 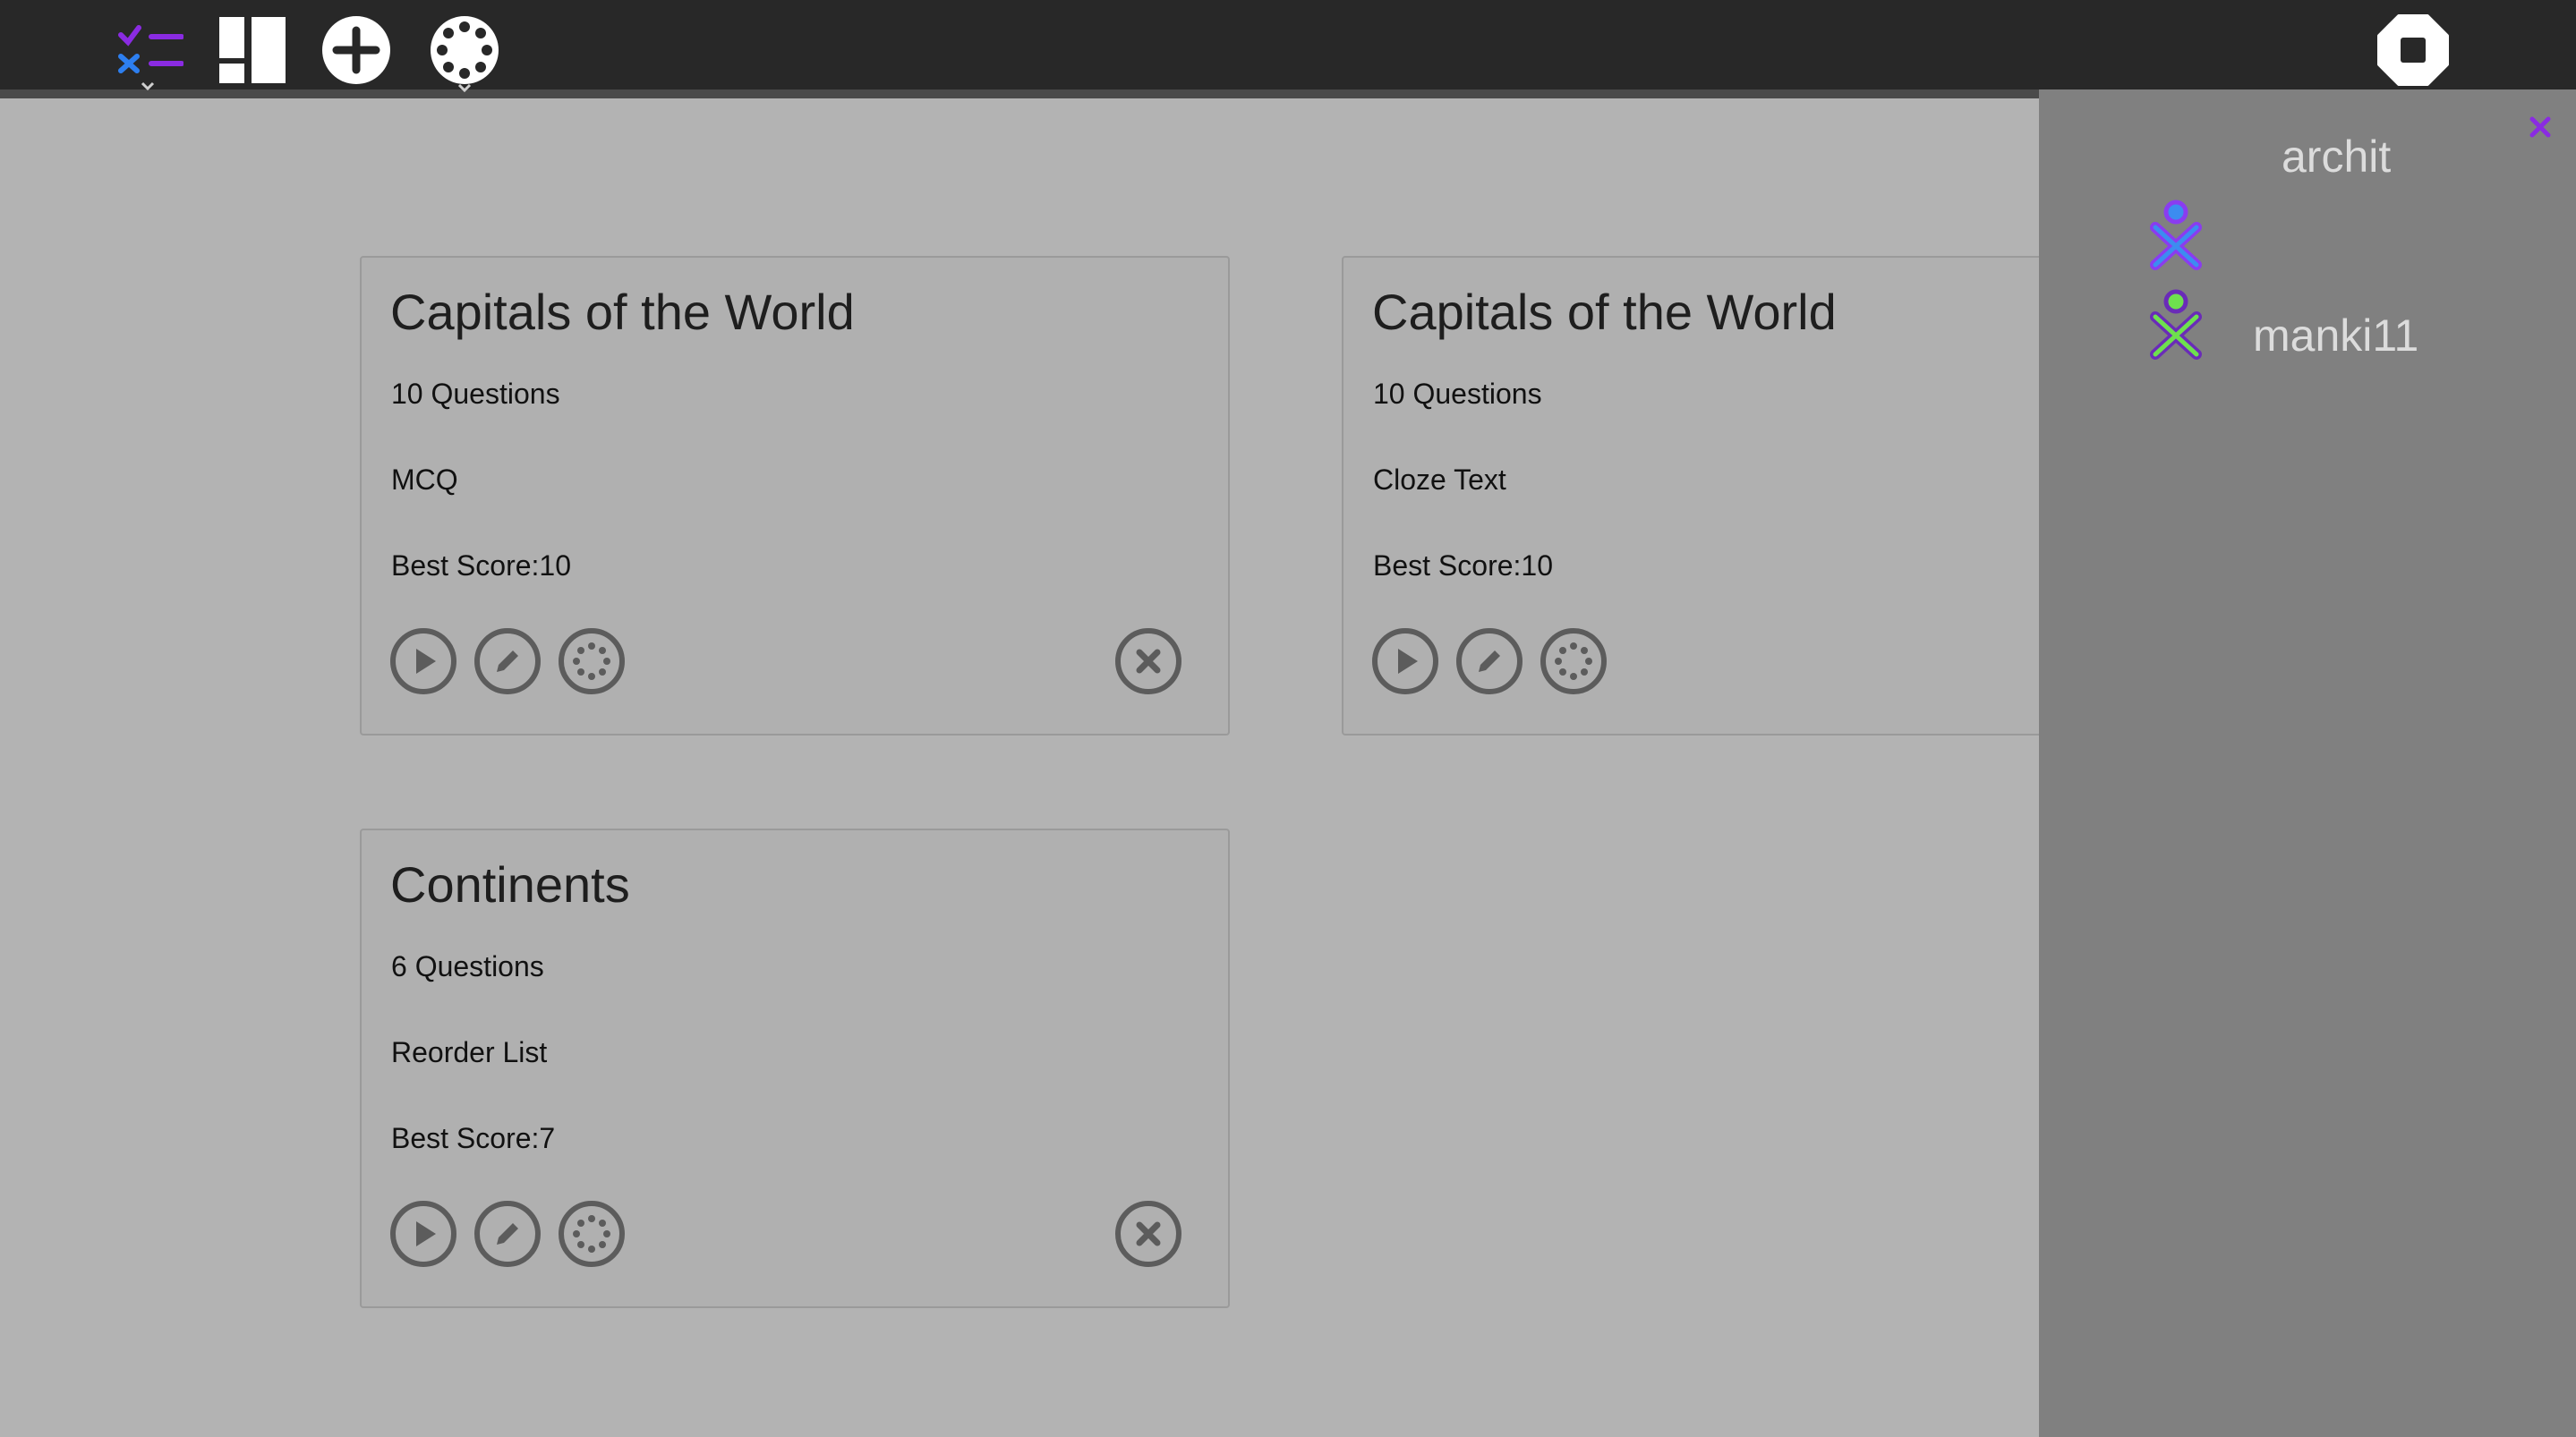 What do you see at coordinates (467, 966) in the screenshot?
I see `question-count: 6 Questions` at bounding box center [467, 966].